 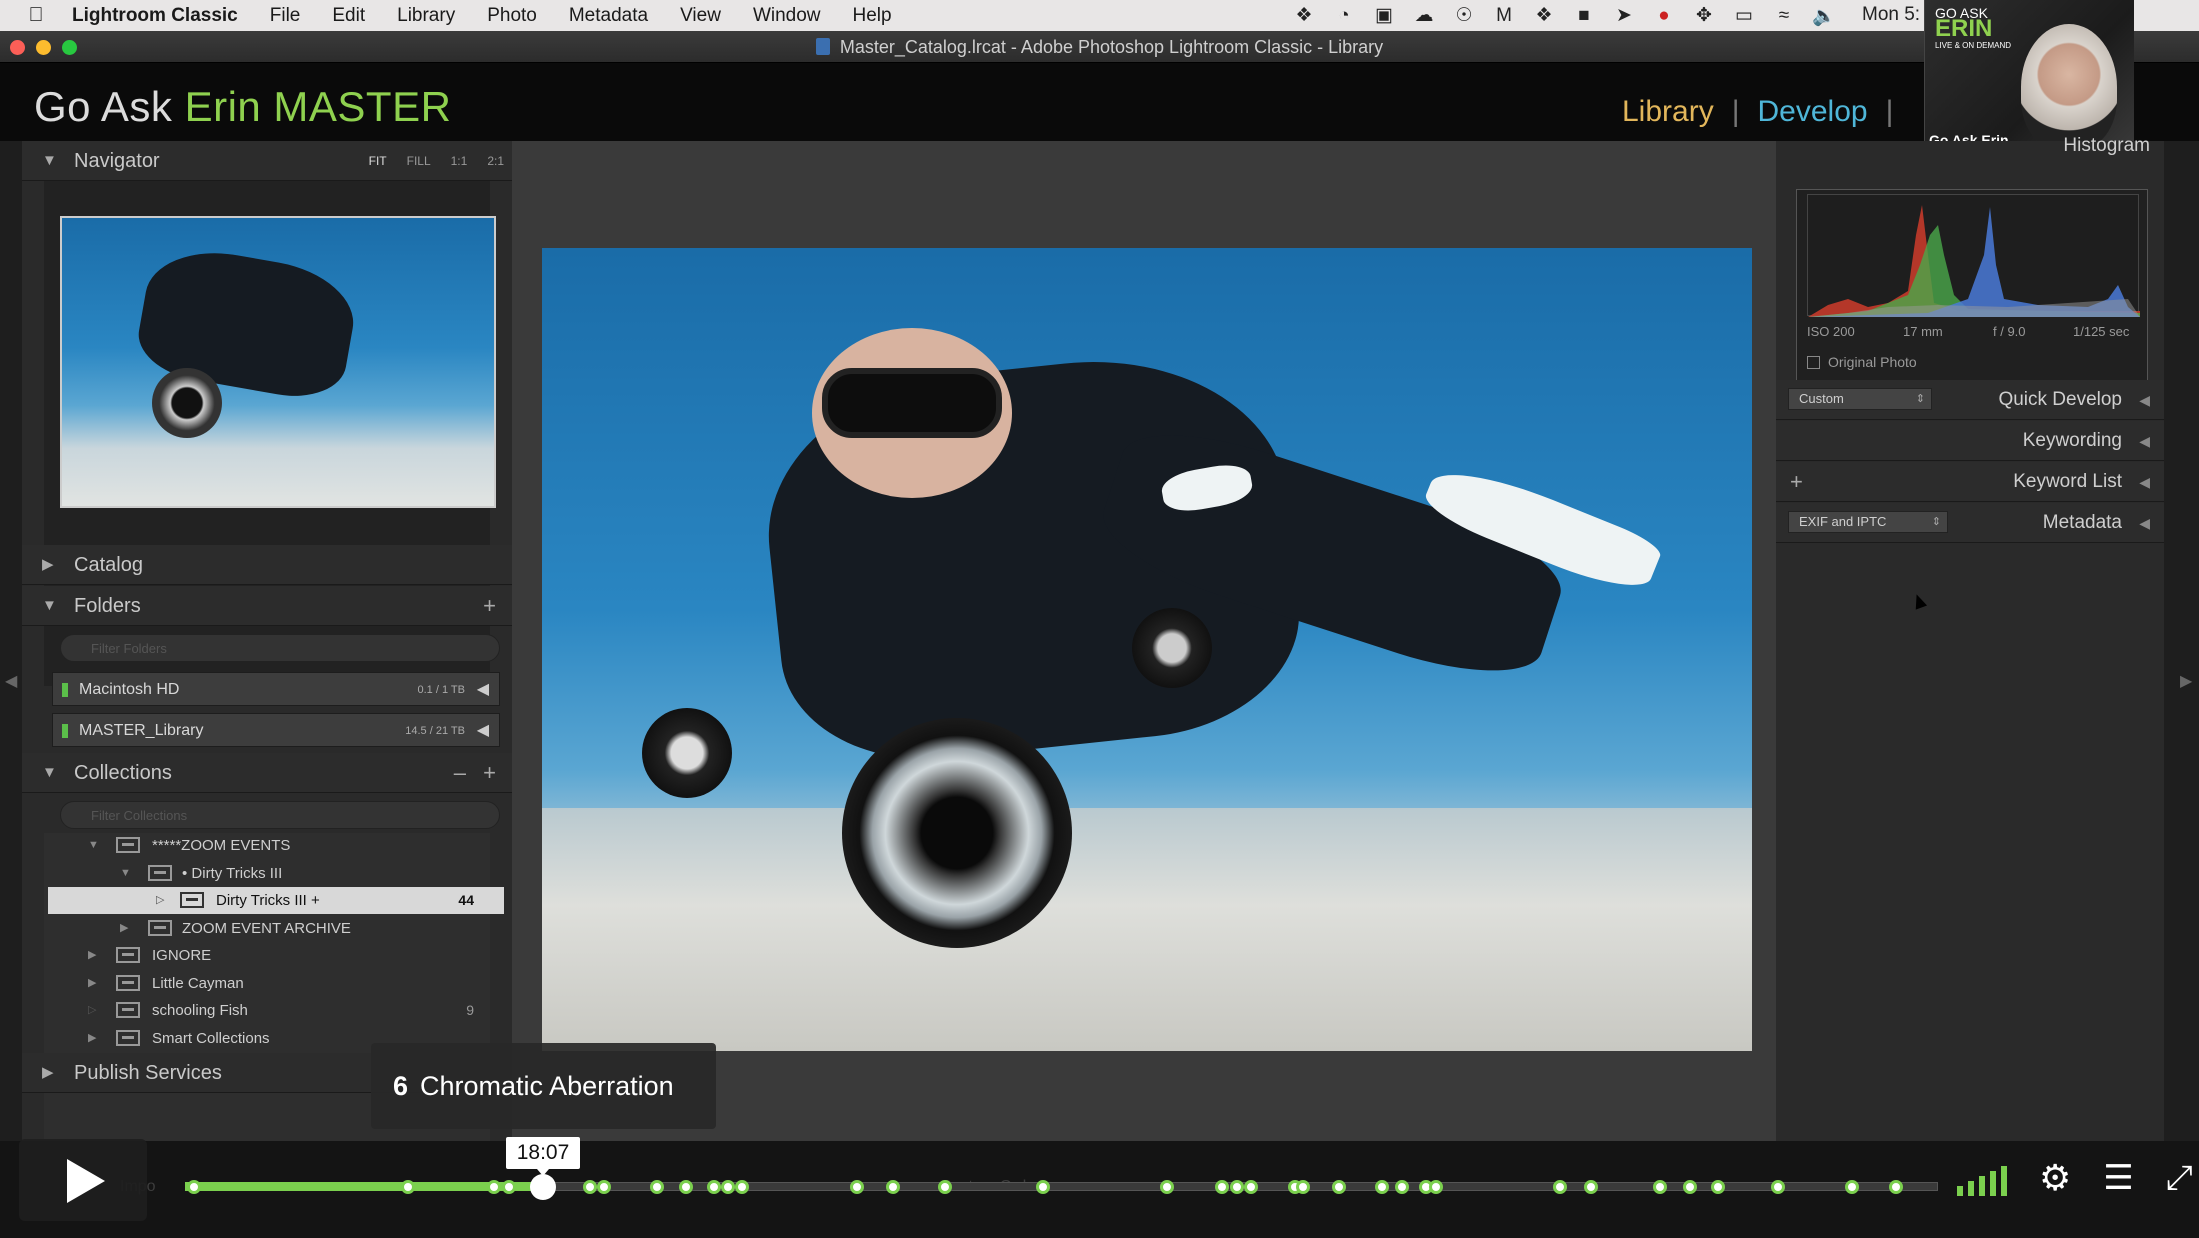 I want to click on menu-library: Library, so click(x=426, y=16).